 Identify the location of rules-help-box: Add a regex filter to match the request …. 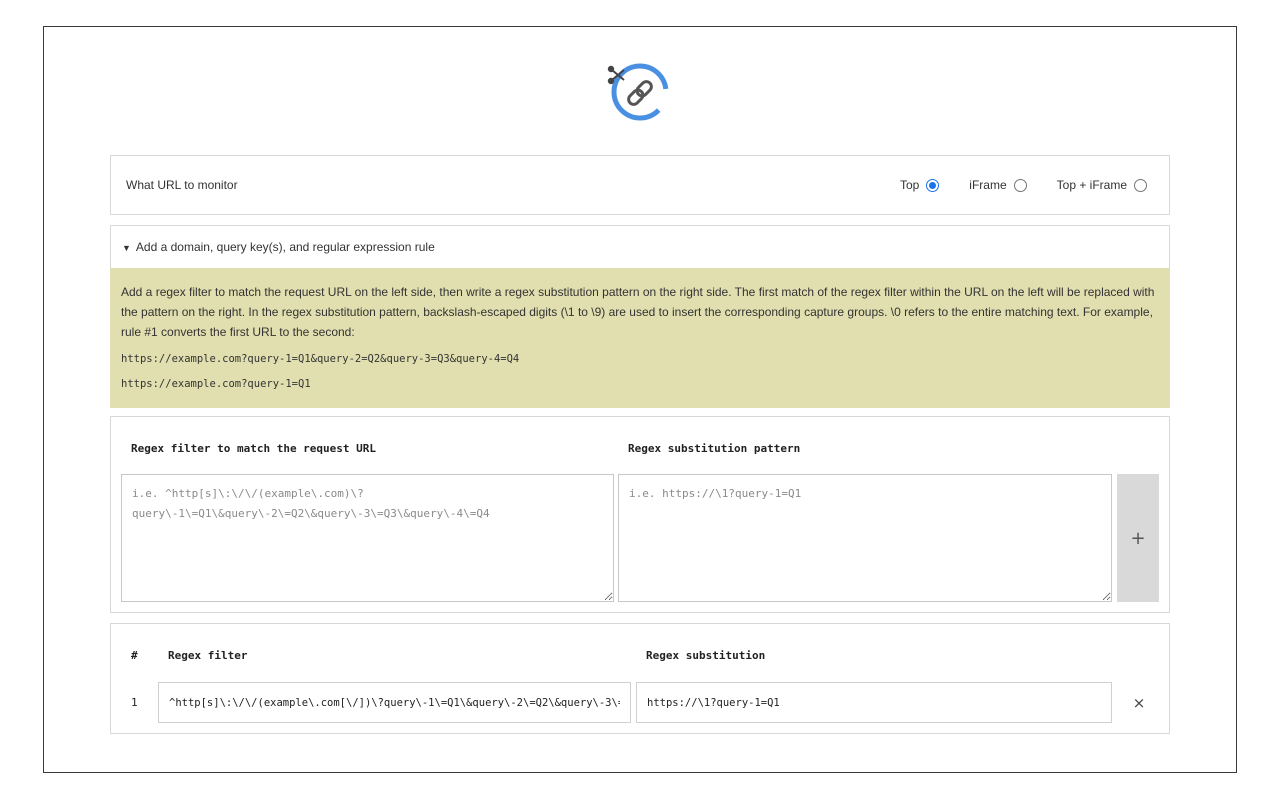
(640, 338).